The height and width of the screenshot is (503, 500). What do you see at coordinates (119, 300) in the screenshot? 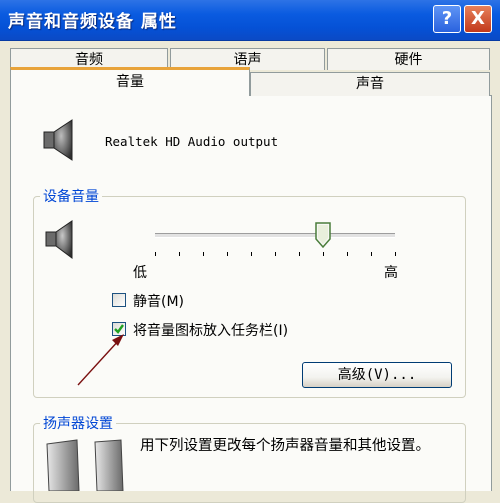
I see `mute-checkbox` at bounding box center [119, 300].